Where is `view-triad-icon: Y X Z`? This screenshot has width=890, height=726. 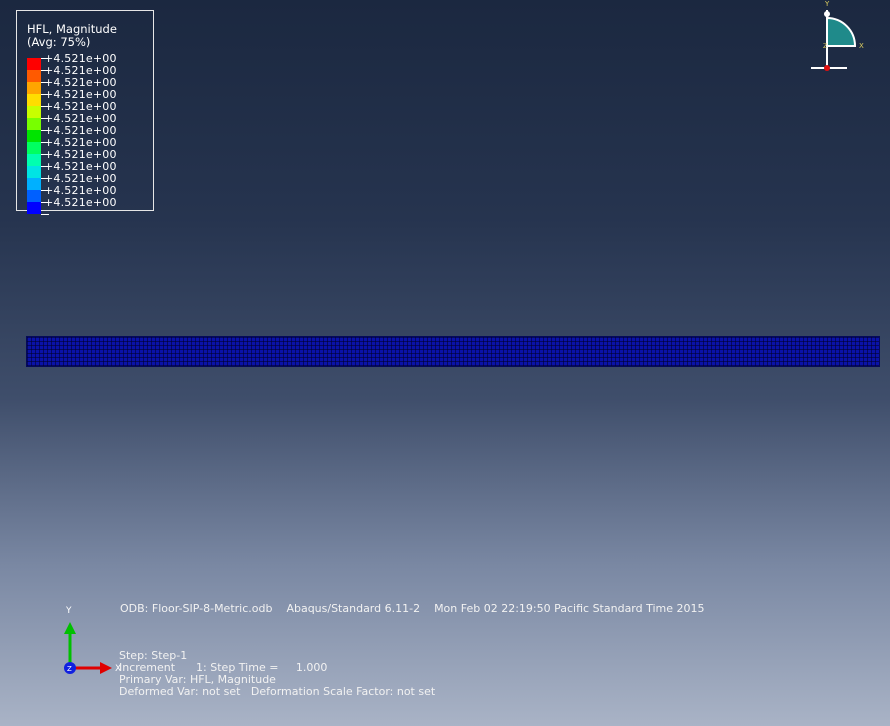
view-triad-icon: Y X Z is located at coordinates (837, 35).